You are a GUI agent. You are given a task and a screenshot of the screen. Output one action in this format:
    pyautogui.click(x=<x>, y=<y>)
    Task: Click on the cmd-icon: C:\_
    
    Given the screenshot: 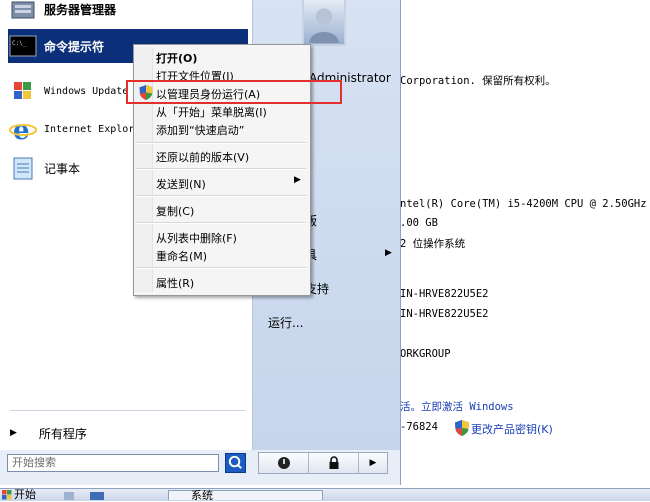 What is the action you would take?
    pyautogui.click(x=23, y=46)
    